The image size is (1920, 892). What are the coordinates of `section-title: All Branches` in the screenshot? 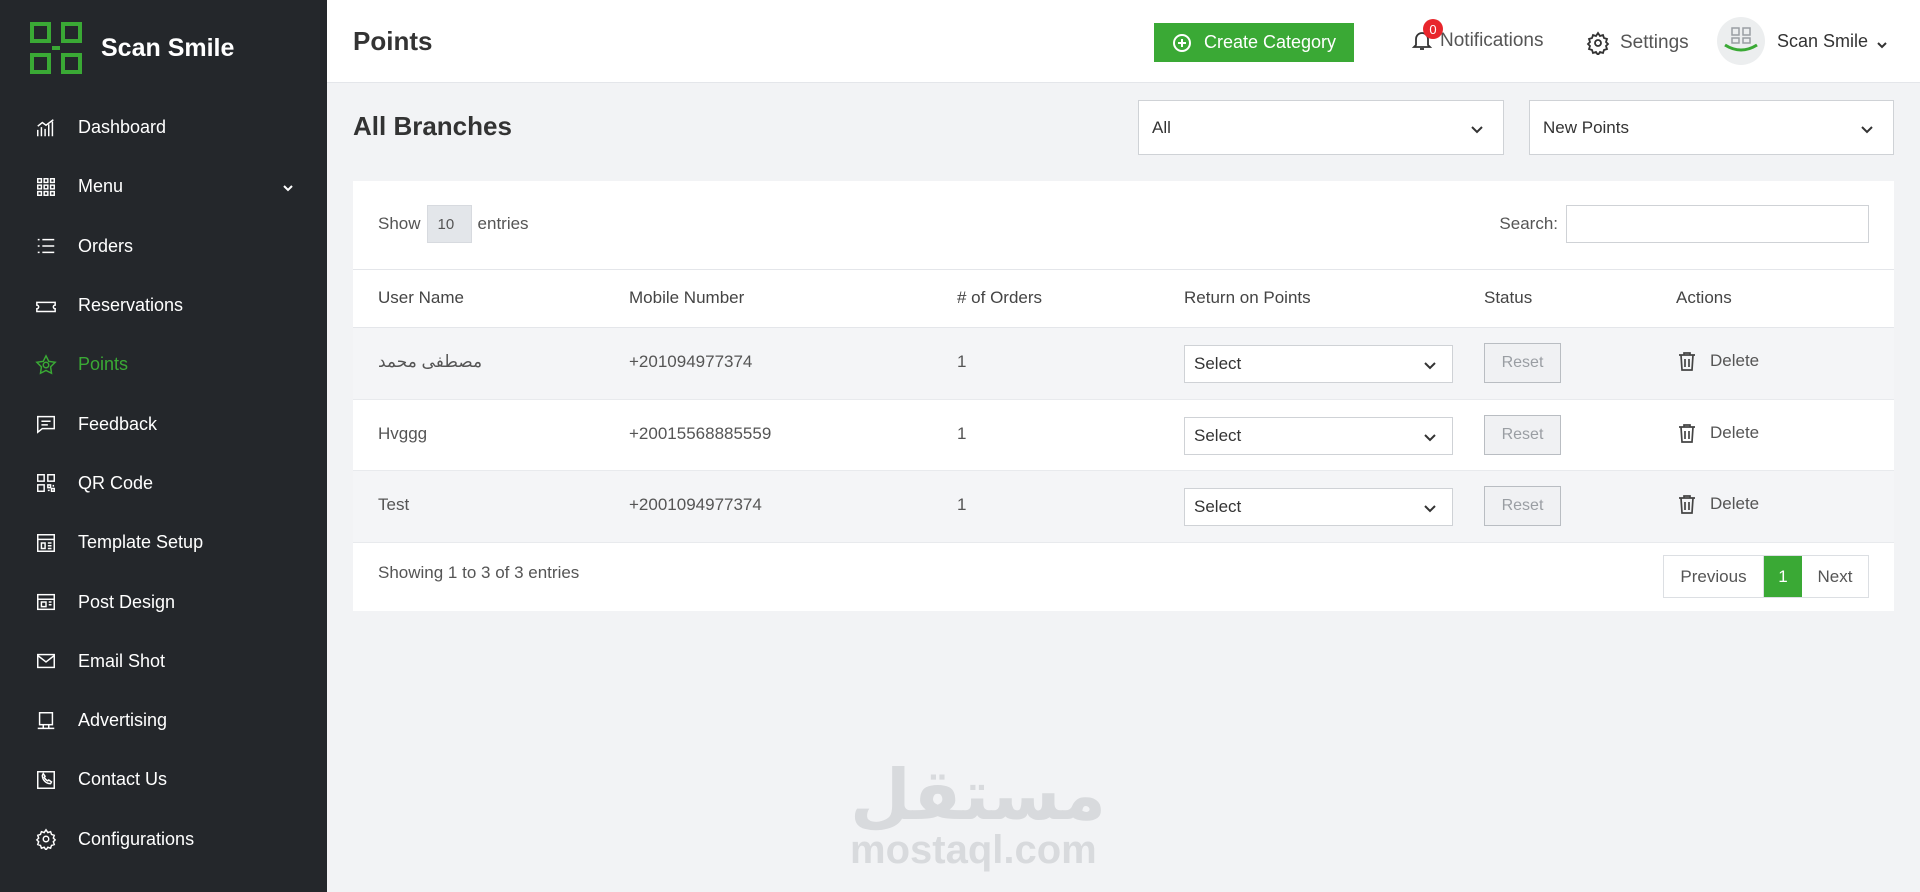 It's located at (432, 126).